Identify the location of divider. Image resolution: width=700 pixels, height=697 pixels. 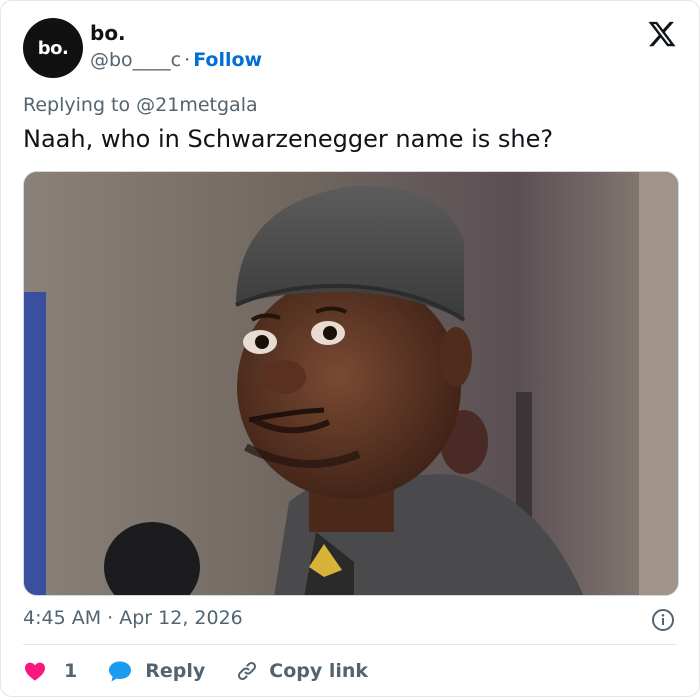
(350, 644).